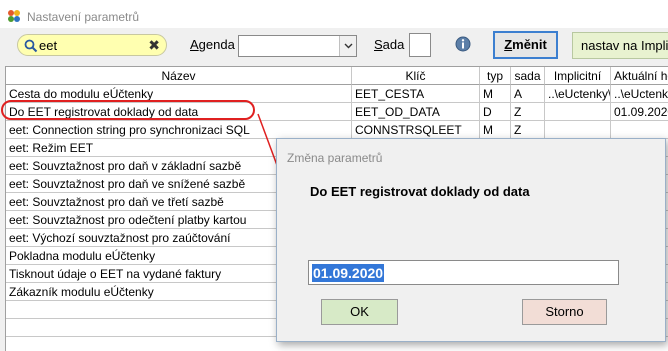  What do you see at coordinates (463, 272) in the screenshot?
I see `date-field: 01.09.2020` at bounding box center [463, 272].